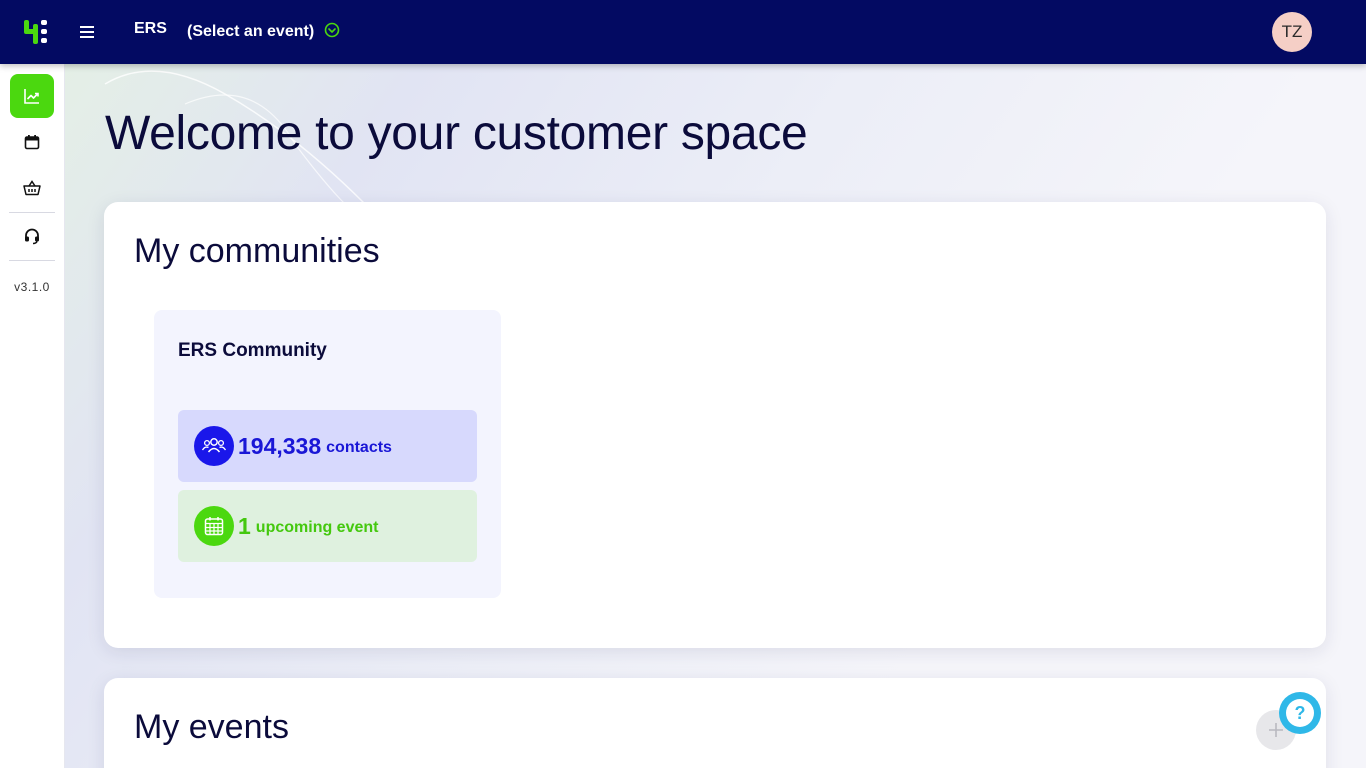 The height and width of the screenshot is (768, 1366). I want to click on chart-trend-icon, so click(31, 96).